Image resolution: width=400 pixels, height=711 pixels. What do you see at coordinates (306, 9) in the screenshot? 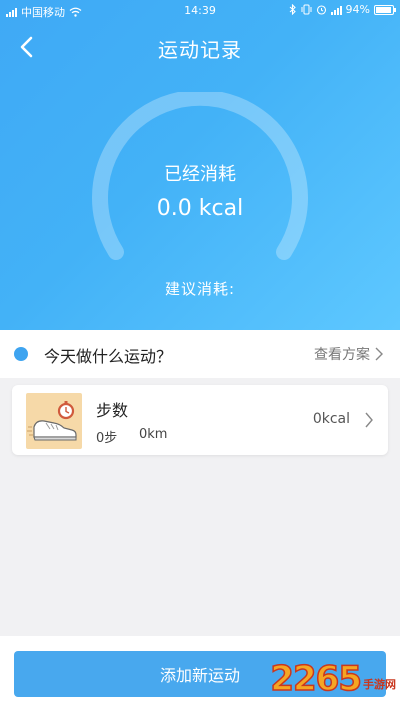
I see `vibrate-icon` at bounding box center [306, 9].